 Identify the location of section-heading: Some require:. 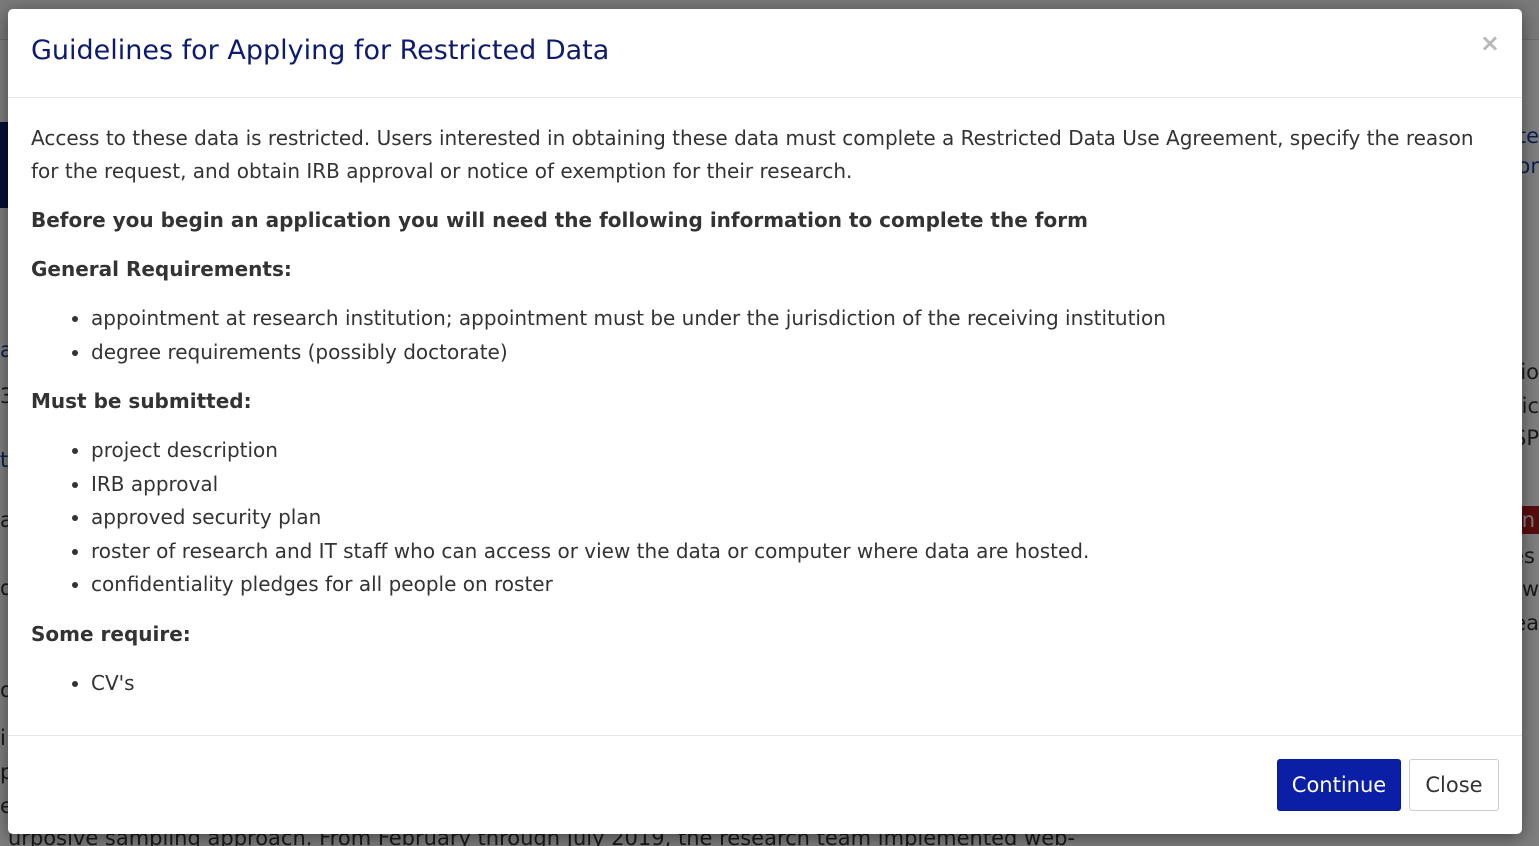
(111, 633).